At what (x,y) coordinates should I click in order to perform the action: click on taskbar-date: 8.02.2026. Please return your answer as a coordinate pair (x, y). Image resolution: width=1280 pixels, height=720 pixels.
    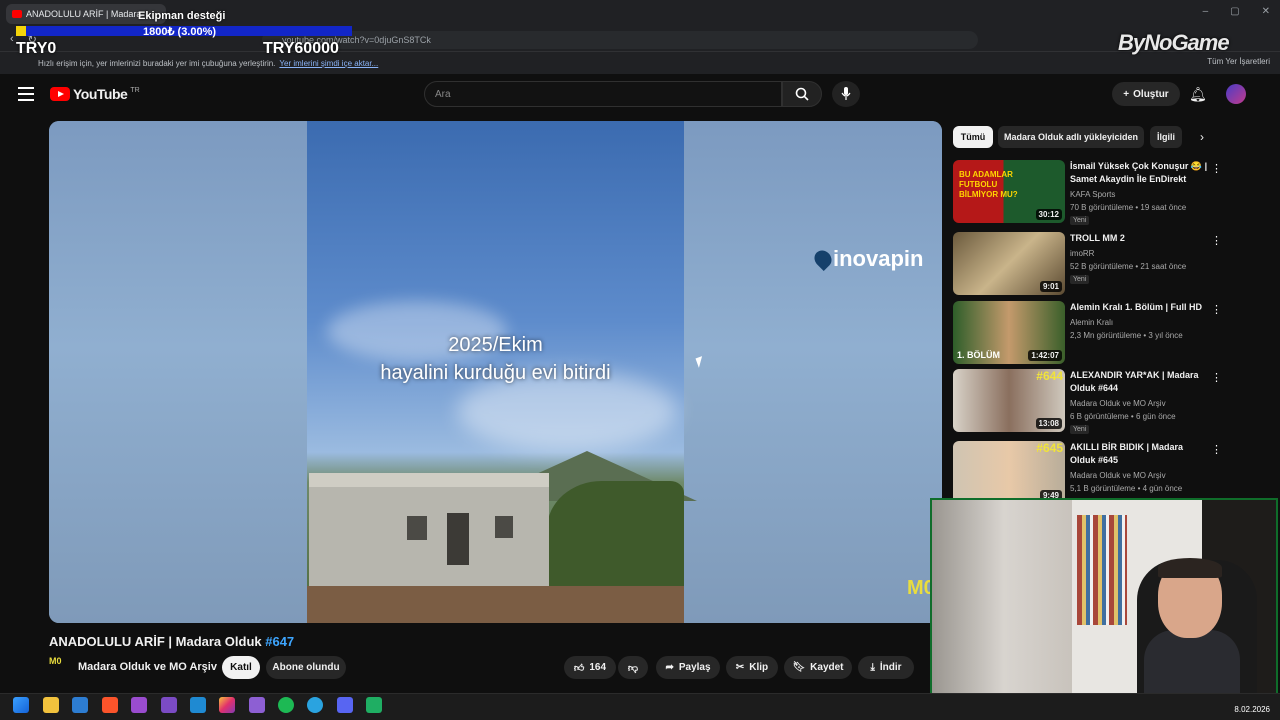
    Looking at the image, I should click on (1252, 709).